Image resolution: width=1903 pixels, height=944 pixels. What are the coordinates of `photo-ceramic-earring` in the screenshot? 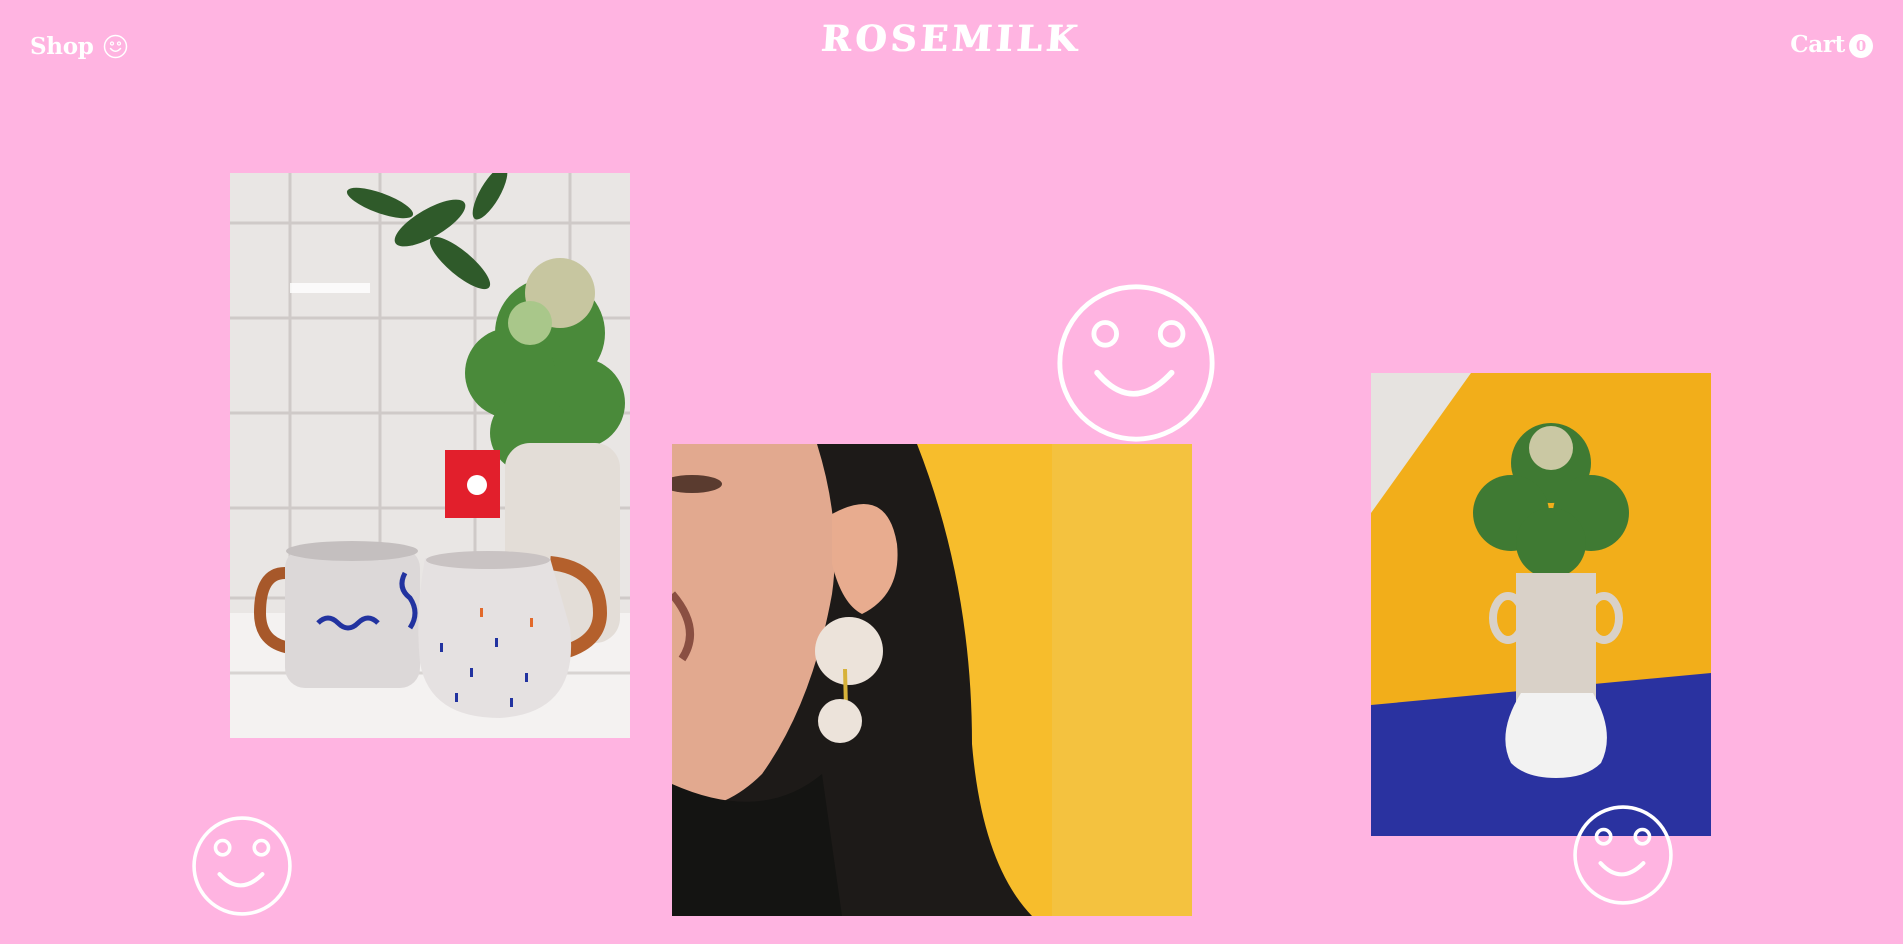 It's located at (932, 680).